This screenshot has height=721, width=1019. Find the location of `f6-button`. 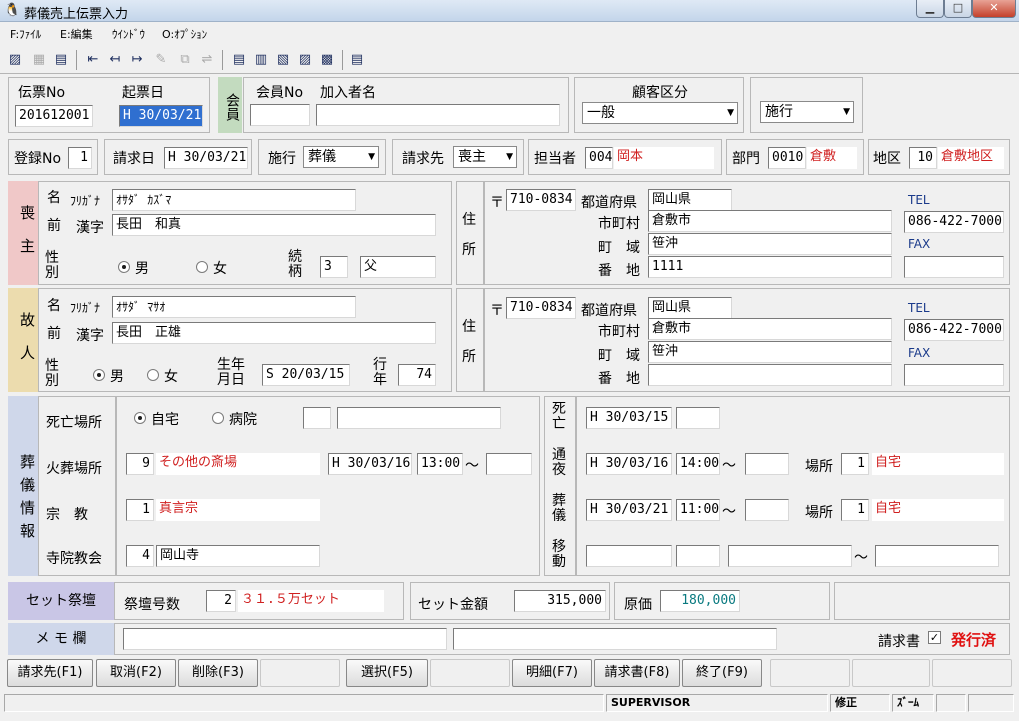

f6-button is located at coordinates (470, 673).